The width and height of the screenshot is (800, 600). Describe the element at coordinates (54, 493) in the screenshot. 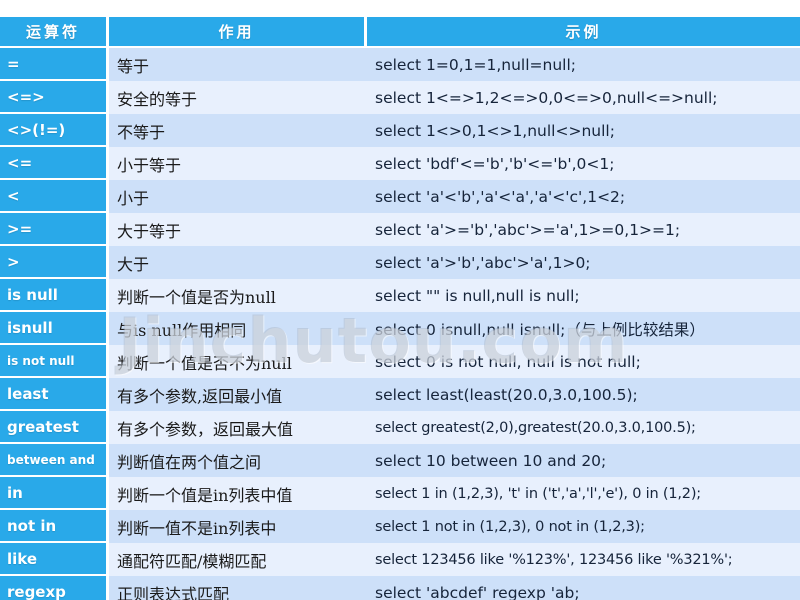

I see `operator-cell: in` at that location.